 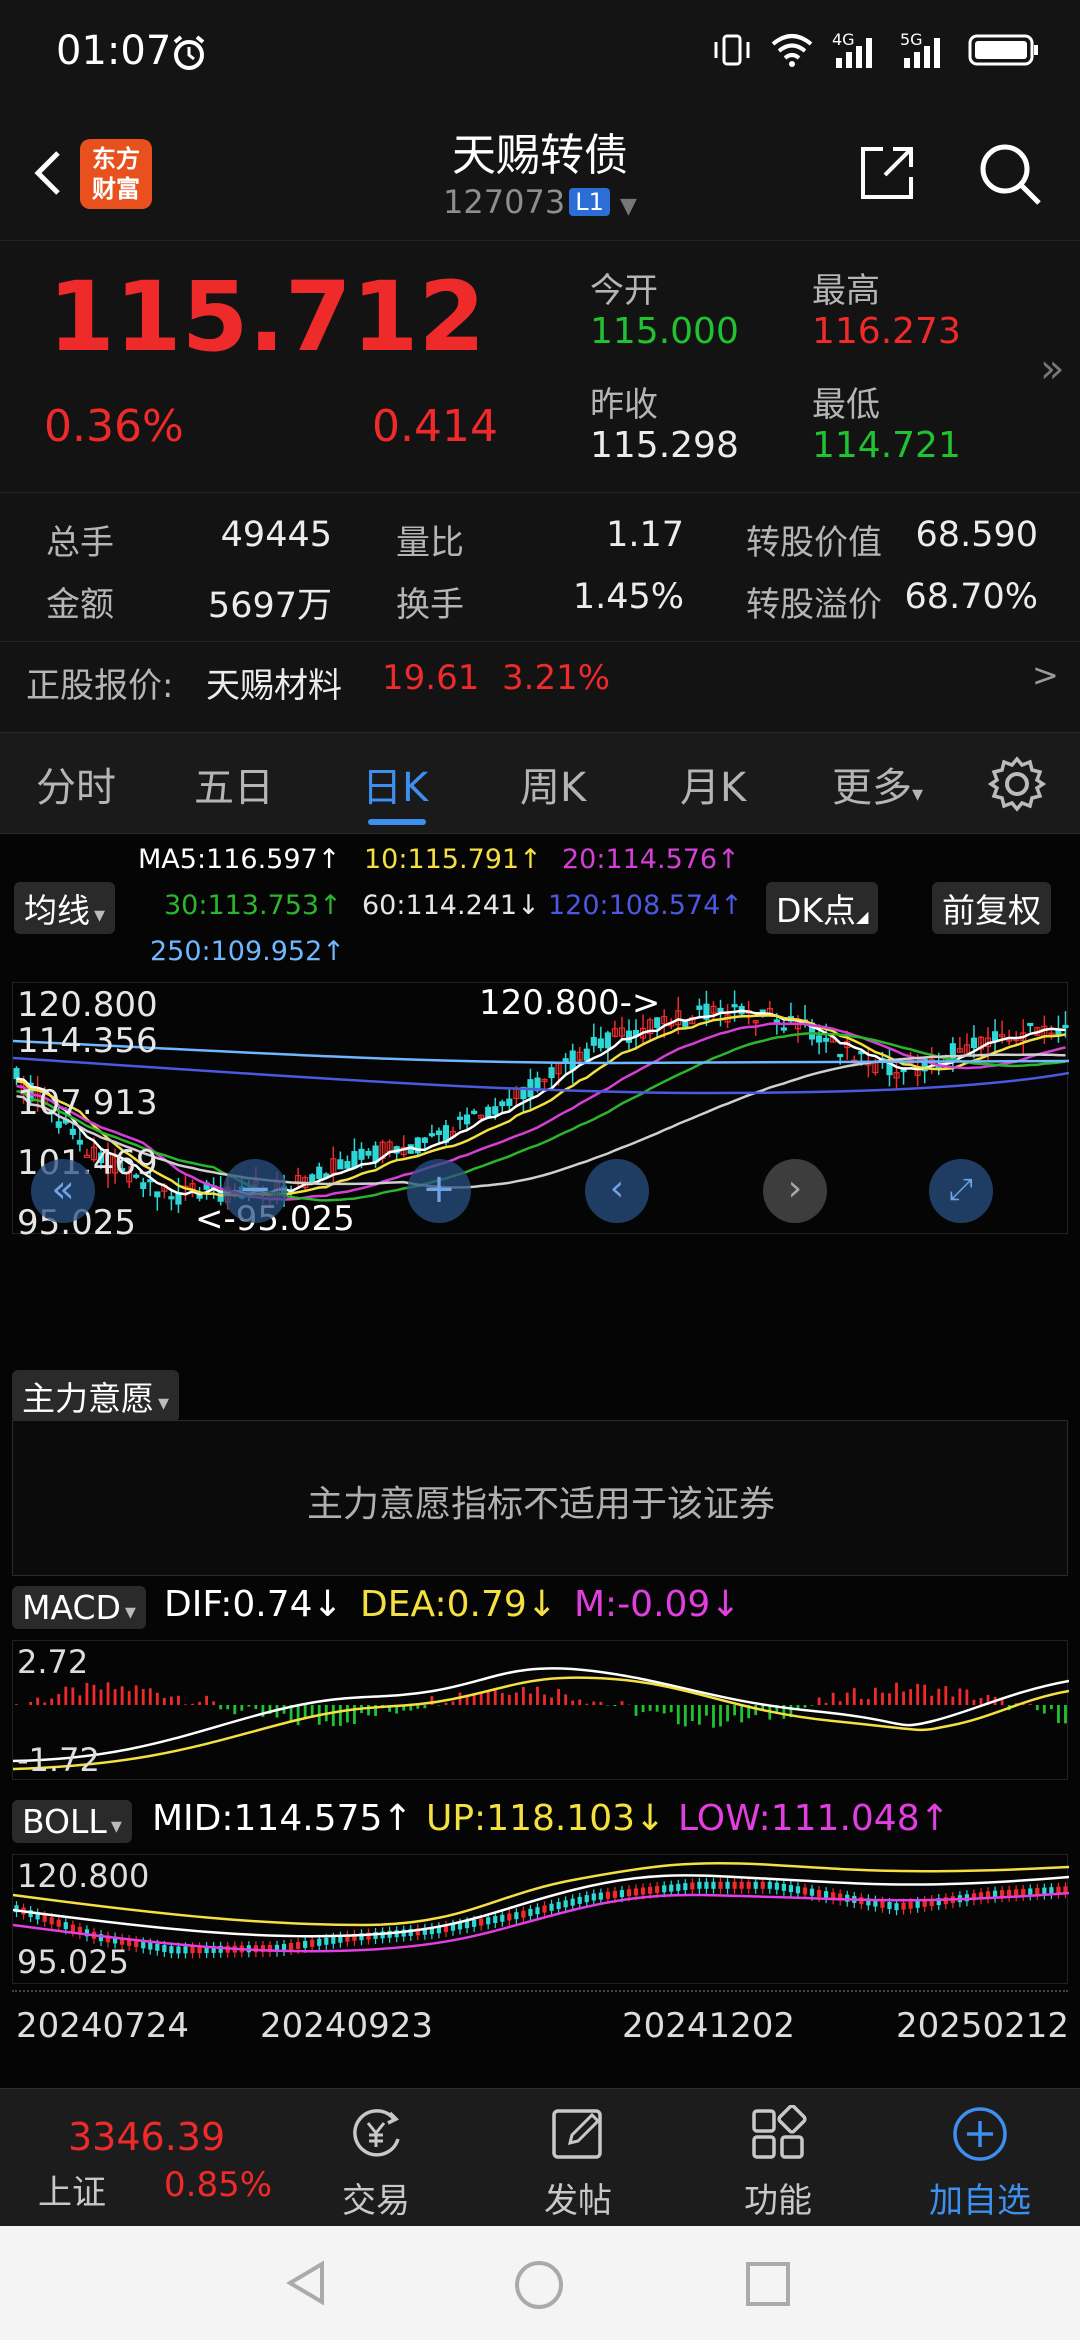 What do you see at coordinates (846, 405) in the screenshot?
I see `low-label: 最低` at bounding box center [846, 405].